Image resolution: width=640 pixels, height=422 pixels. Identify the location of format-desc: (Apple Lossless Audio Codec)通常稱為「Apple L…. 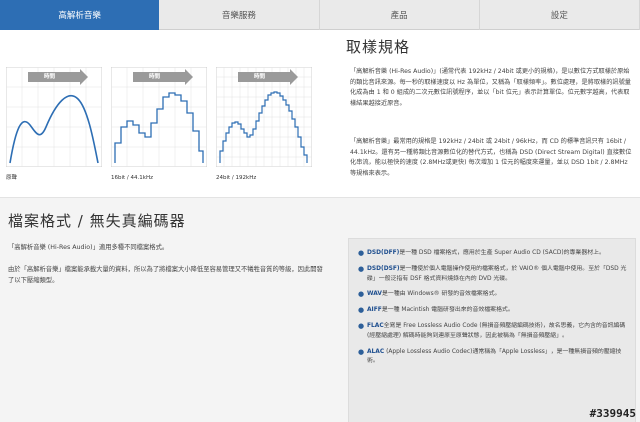
(494, 356).